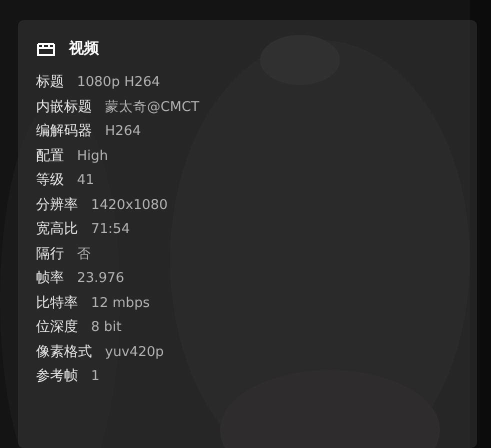 This screenshot has width=491, height=448. I want to click on field-label: 分辨率, so click(57, 205).